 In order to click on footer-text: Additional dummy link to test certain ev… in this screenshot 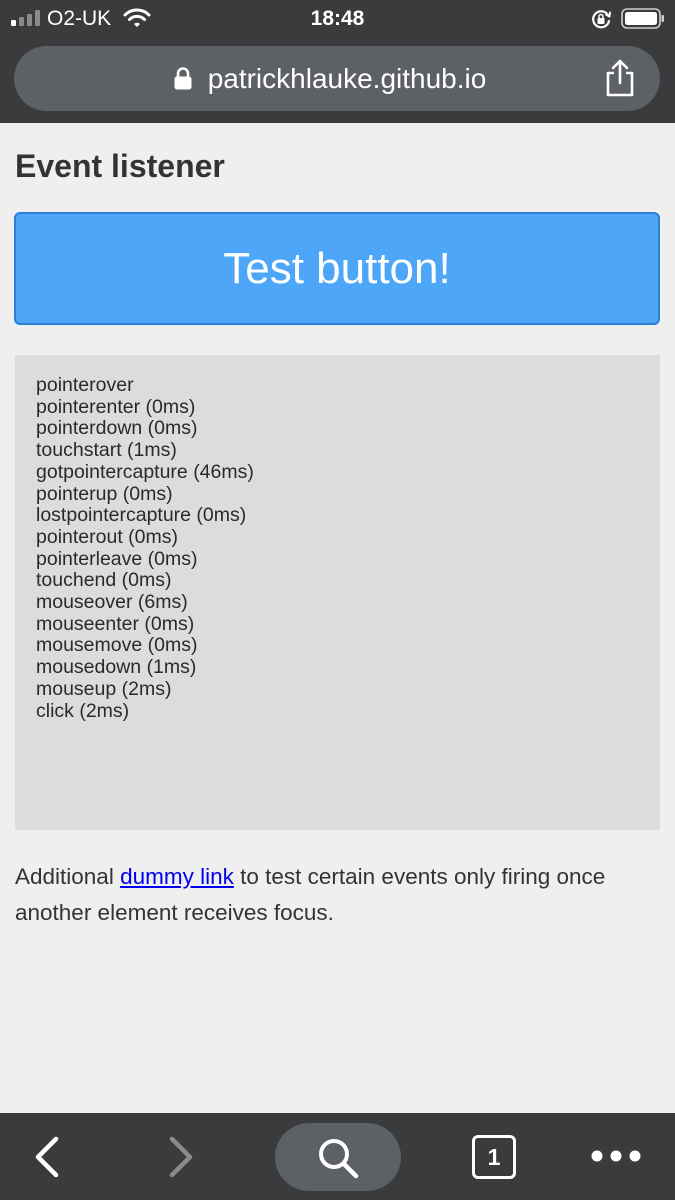, I will do `click(335, 895)`.